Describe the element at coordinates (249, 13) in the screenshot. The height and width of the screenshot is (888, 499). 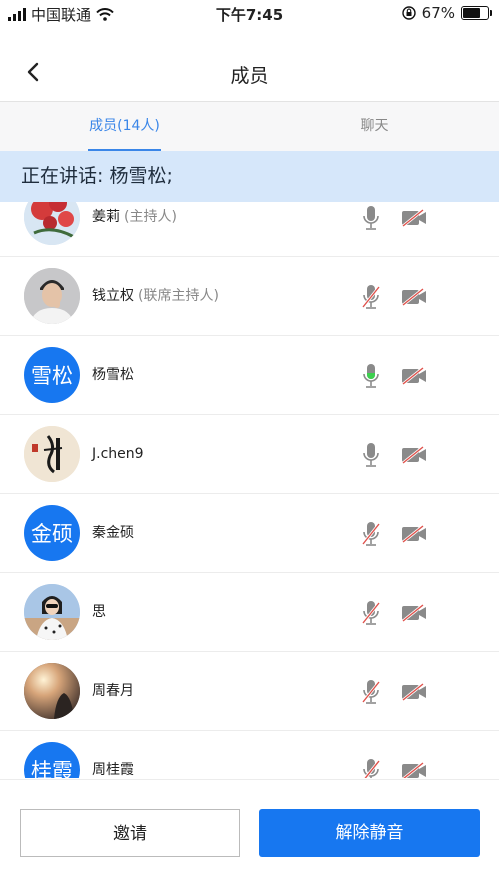
I see `status-bar: 中国联通 下午7:45 67%` at that location.